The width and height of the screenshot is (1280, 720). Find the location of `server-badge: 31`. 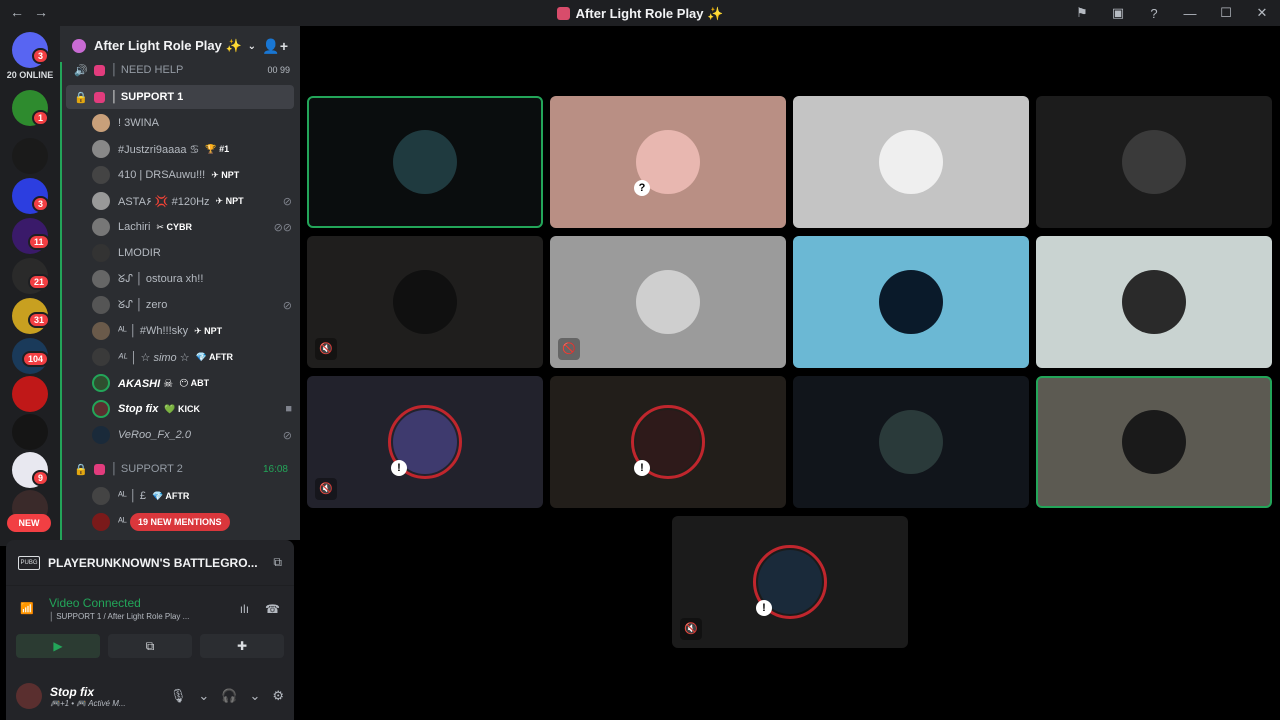

server-badge: 31 is located at coordinates (39, 320).